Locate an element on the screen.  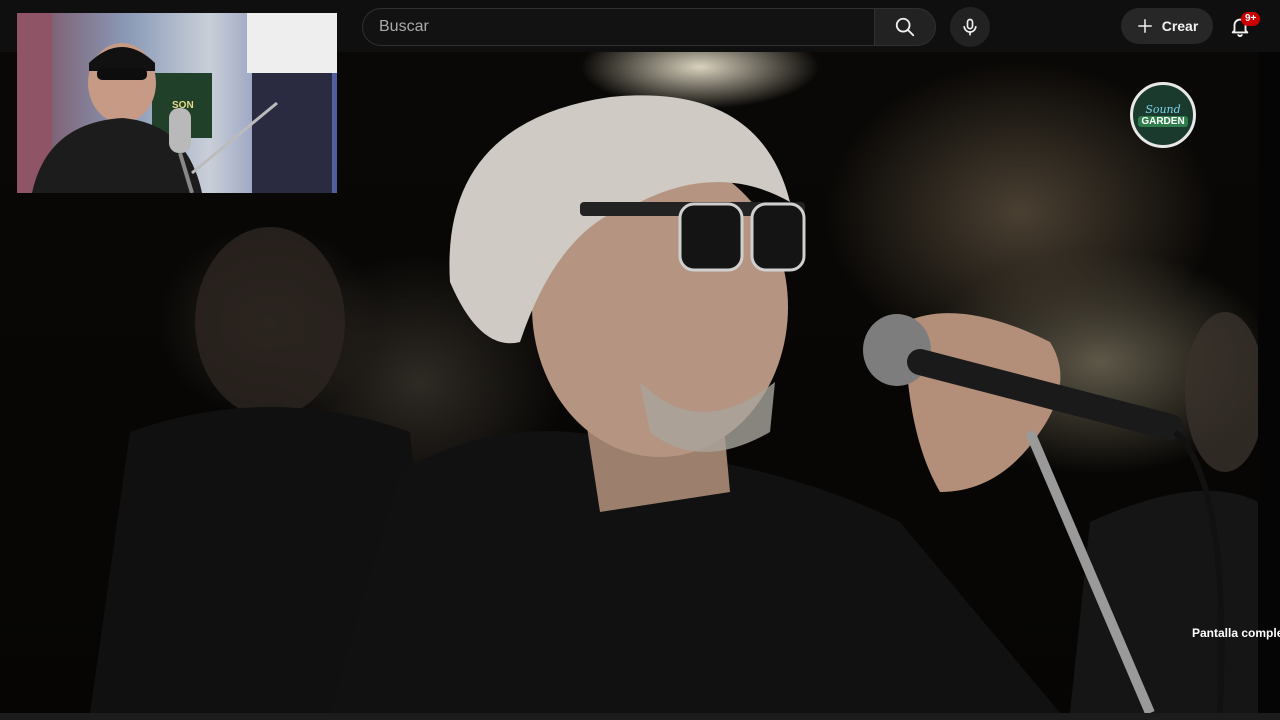
create-button: Crear is located at coordinates (1167, 26).